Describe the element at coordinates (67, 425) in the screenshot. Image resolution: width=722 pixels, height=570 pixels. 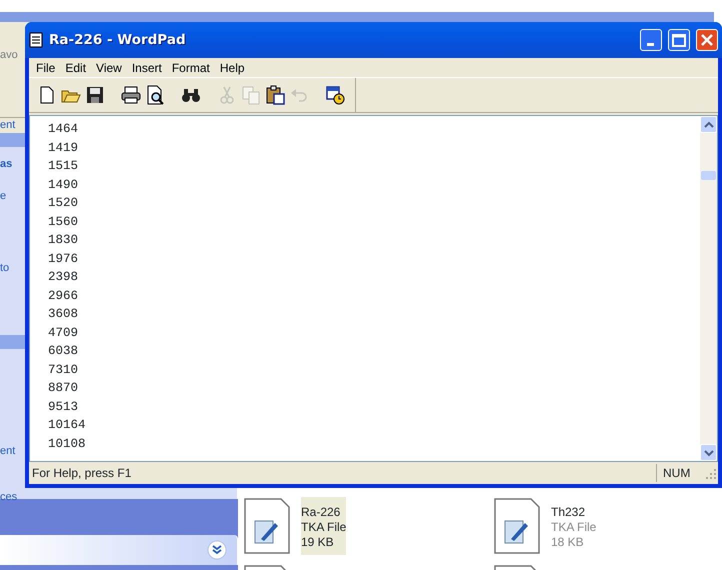
I see `text-line: 10164` at that location.